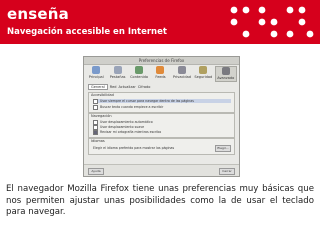 Image resolution: width=320 pixels, height=240 pixels. Describe the element at coordinates (203, 70) in the screenshot. I see `lock-icon` at that location.